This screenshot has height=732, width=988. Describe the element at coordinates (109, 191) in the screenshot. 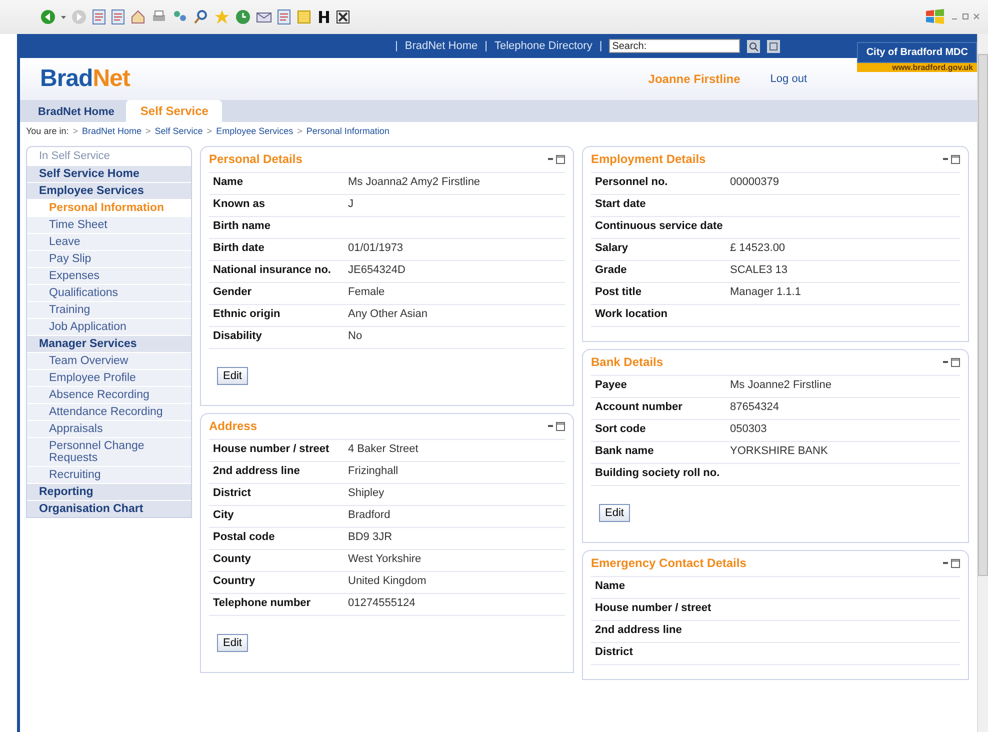

I see `sidebar-section: Employee Services` at that location.